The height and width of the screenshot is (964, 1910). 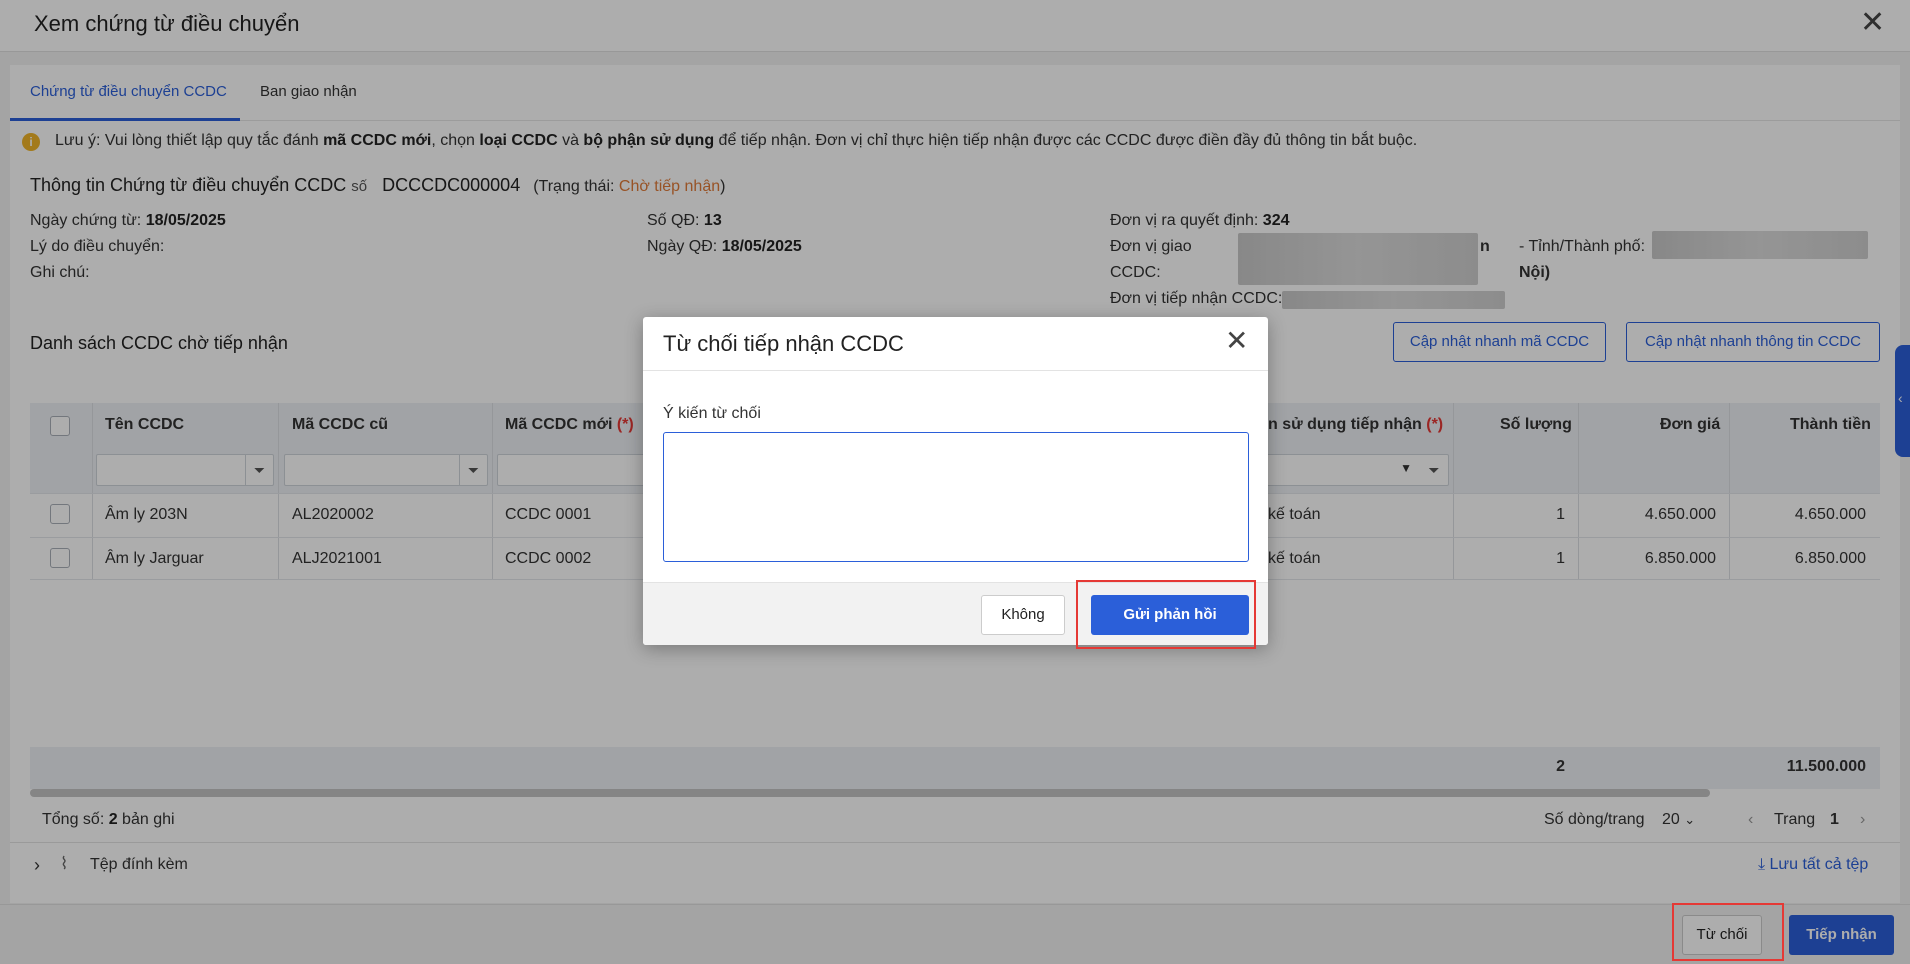 What do you see at coordinates (956, 497) in the screenshot?
I see `reason-textarea` at bounding box center [956, 497].